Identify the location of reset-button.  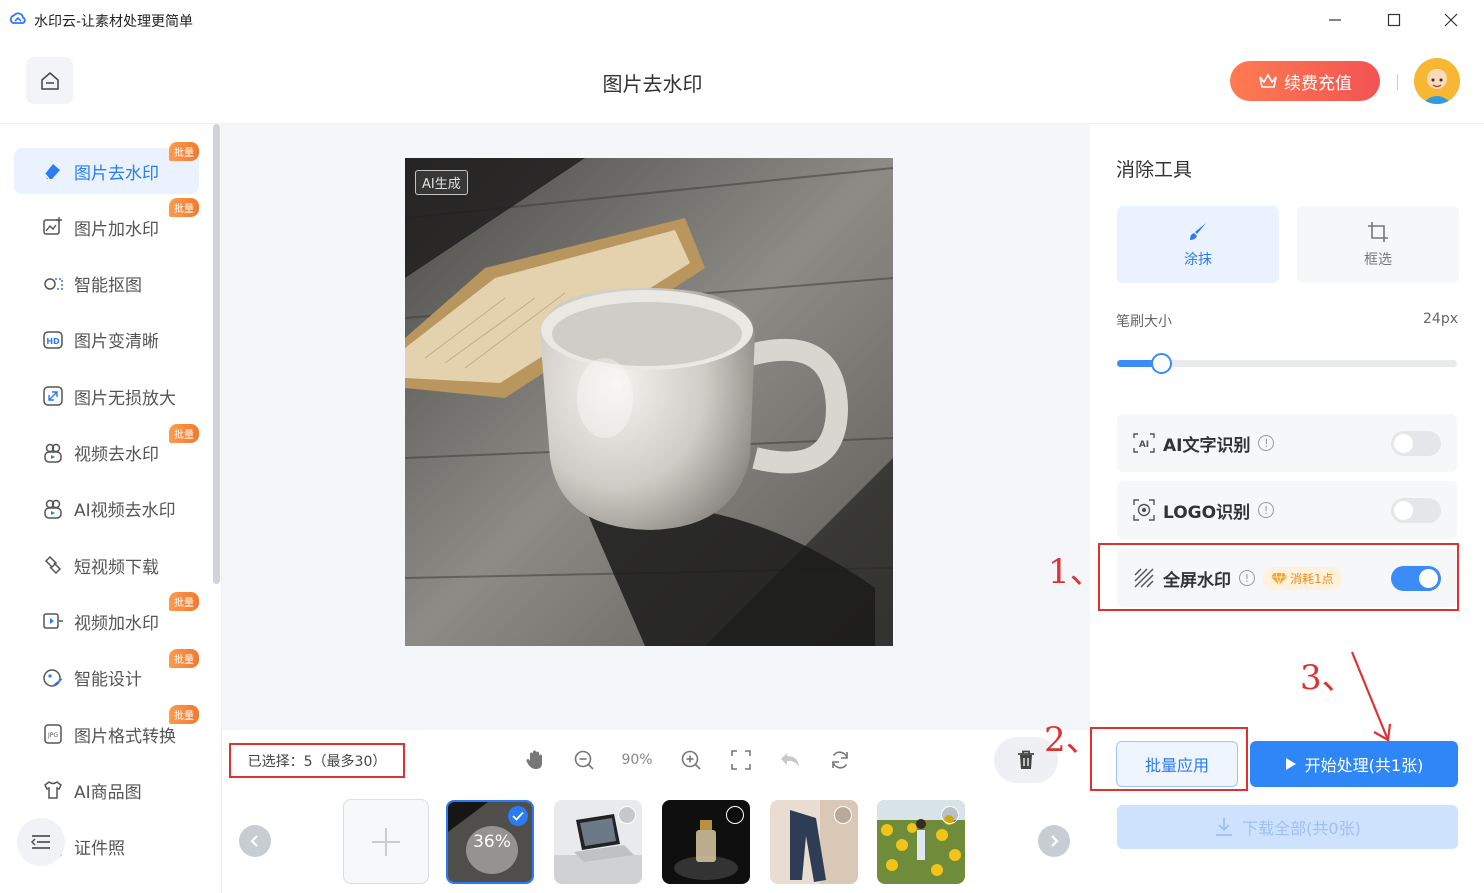
(840, 760).